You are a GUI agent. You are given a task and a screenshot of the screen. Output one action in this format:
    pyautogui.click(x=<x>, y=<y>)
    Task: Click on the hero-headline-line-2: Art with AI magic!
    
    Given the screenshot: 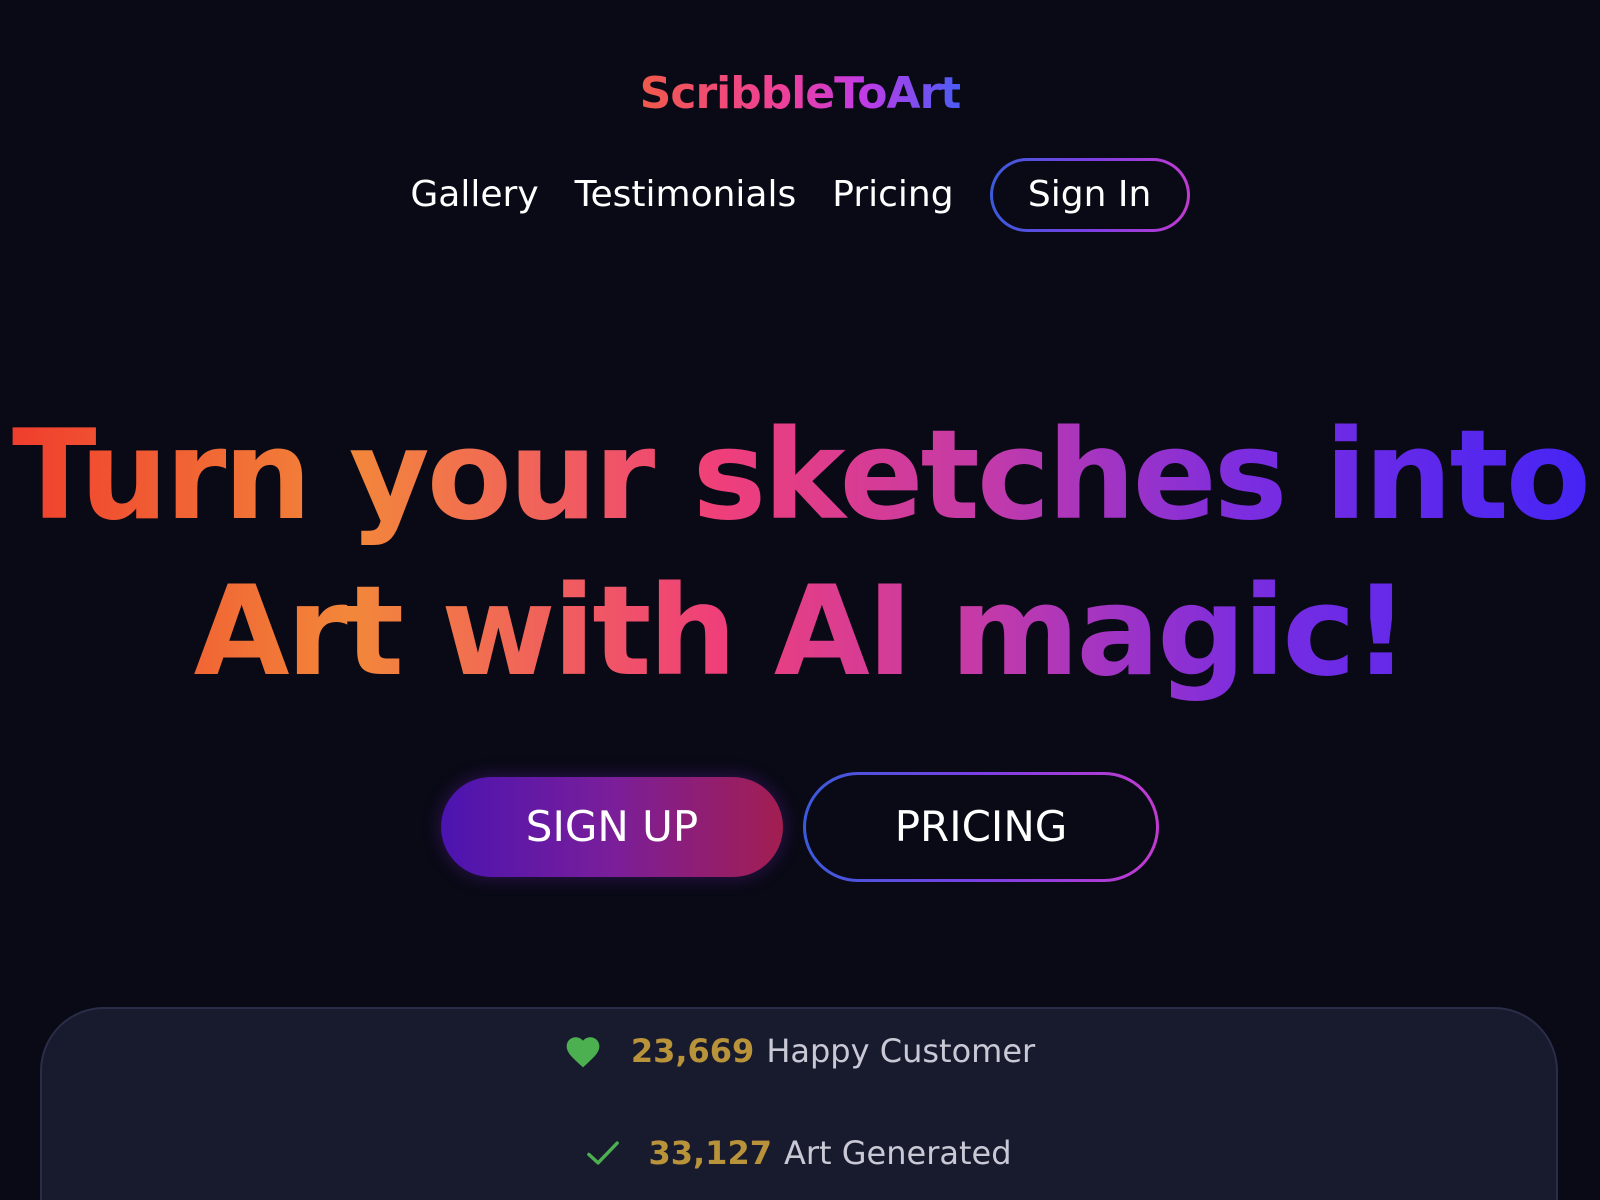 What is the action you would take?
    pyautogui.click(x=800, y=632)
    